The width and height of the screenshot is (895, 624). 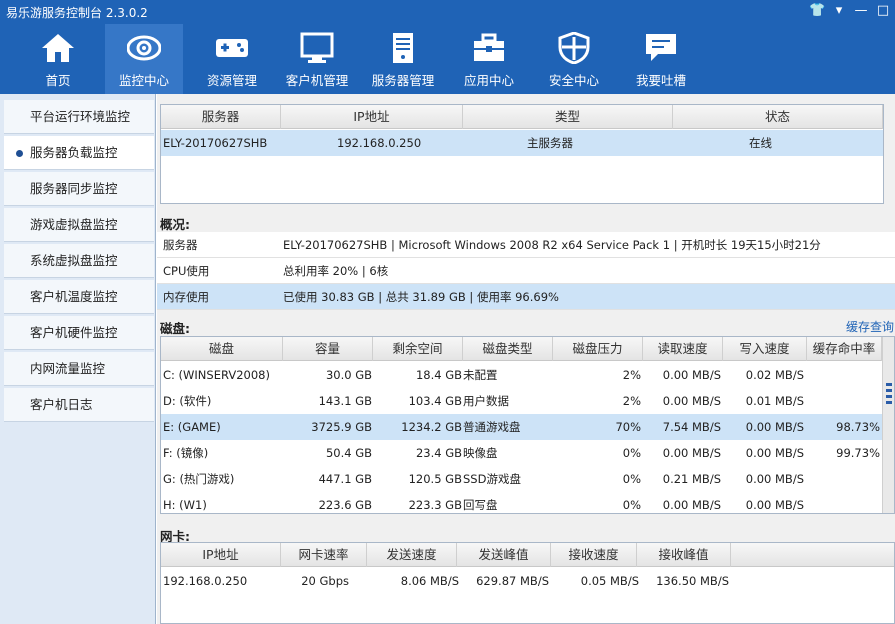 I want to click on disk-cell-cap: 30.0 GB, so click(x=348, y=375).